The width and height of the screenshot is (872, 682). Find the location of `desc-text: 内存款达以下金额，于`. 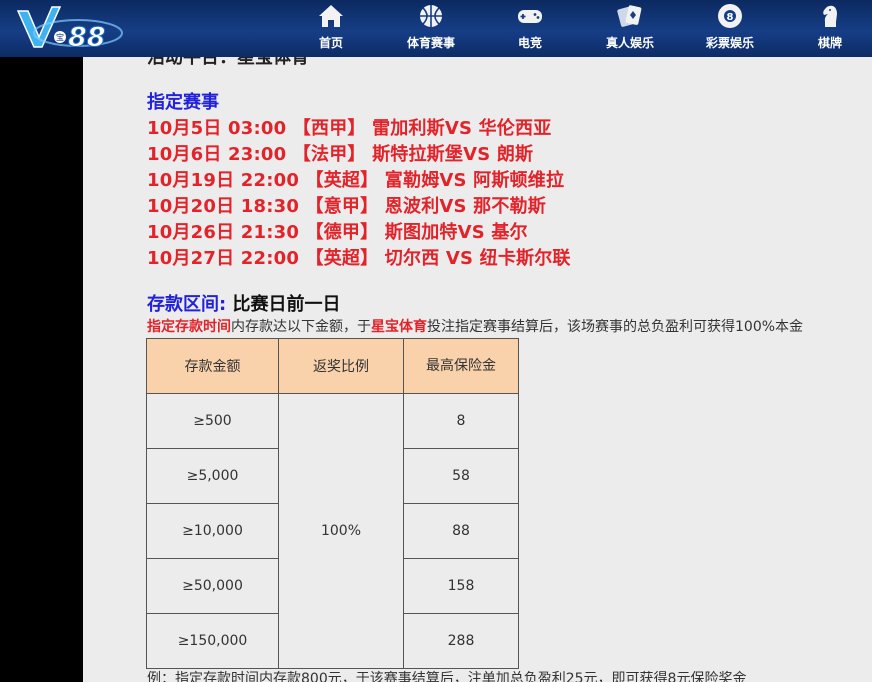

desc-text: 内存款达以下金额，于 is located at coordinates (301, 327).